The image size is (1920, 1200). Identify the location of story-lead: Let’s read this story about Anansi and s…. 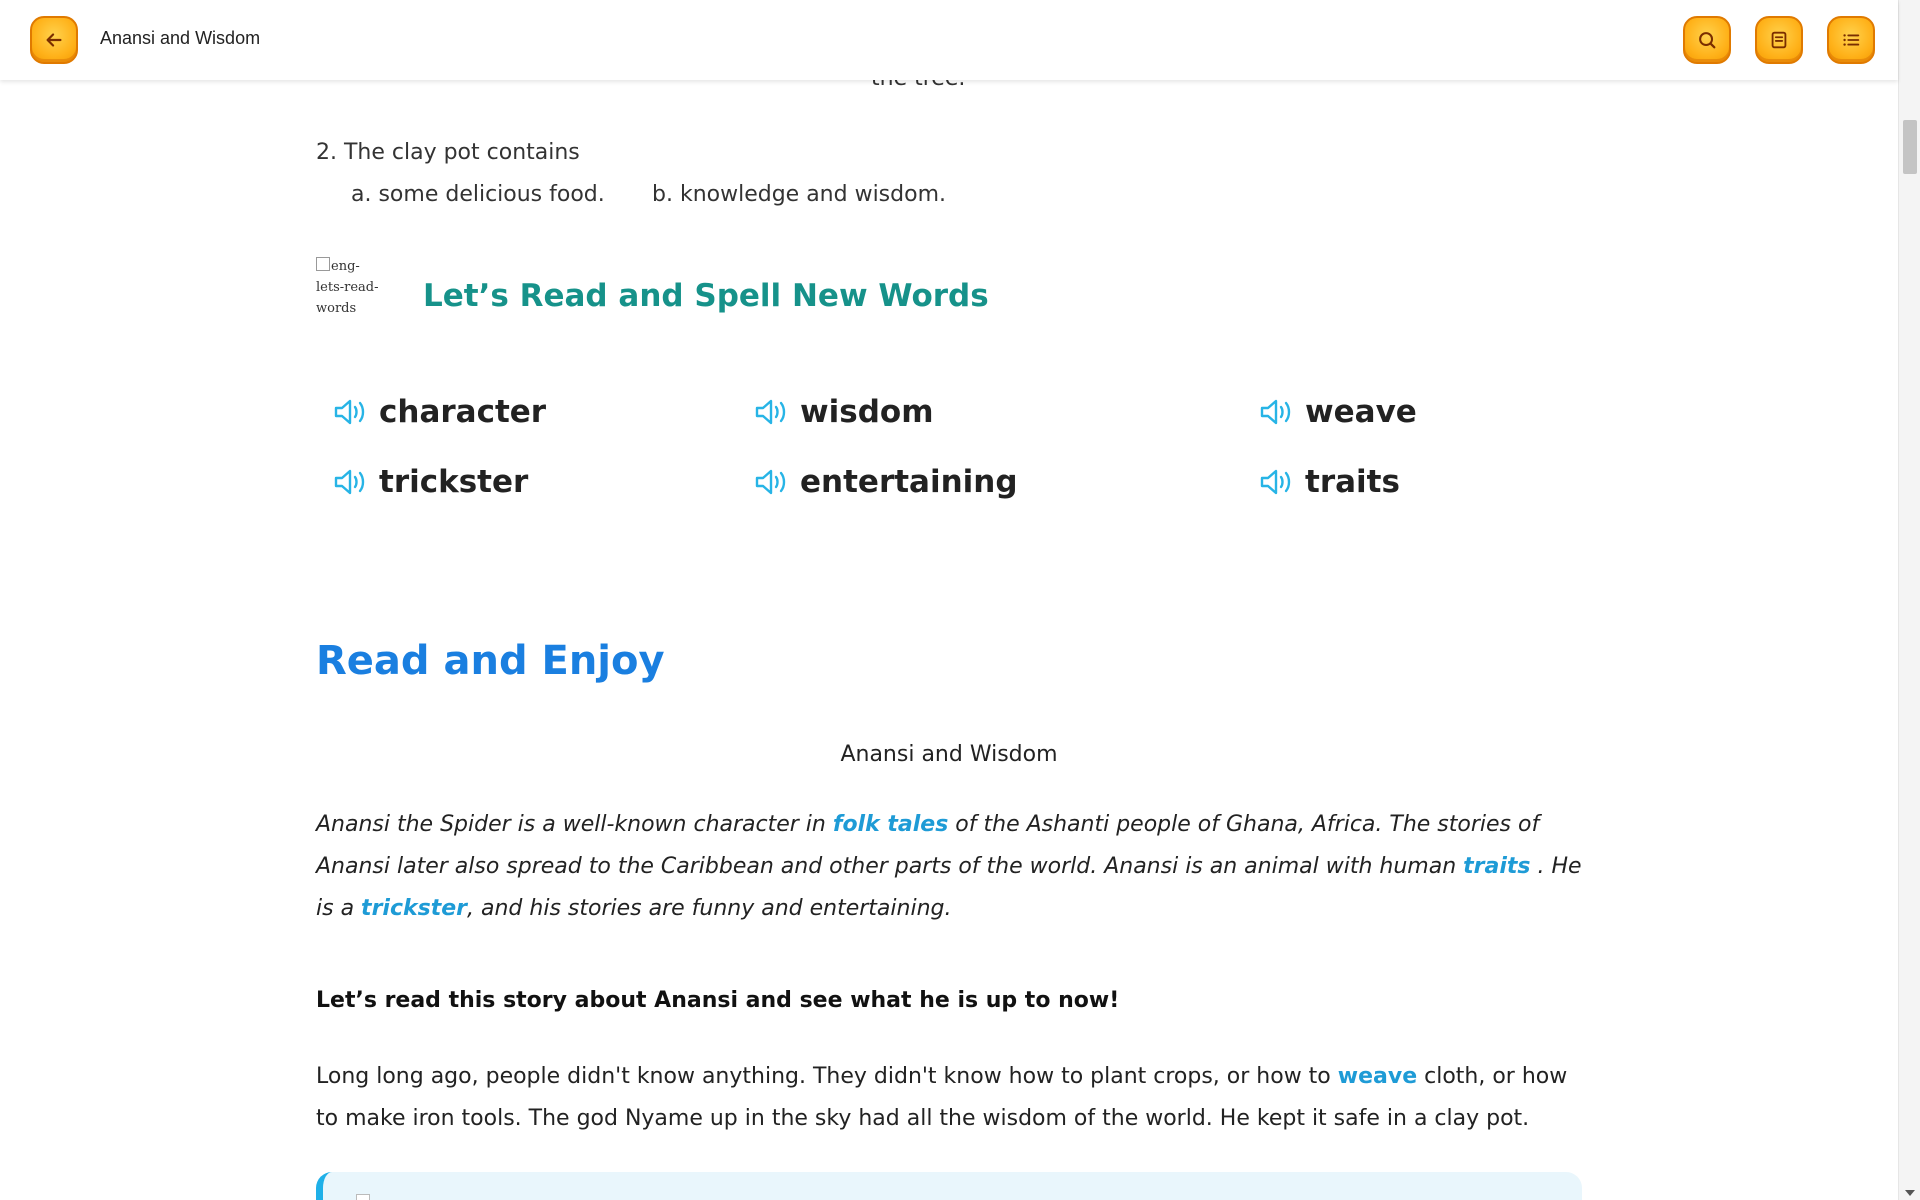
(718, 1000).